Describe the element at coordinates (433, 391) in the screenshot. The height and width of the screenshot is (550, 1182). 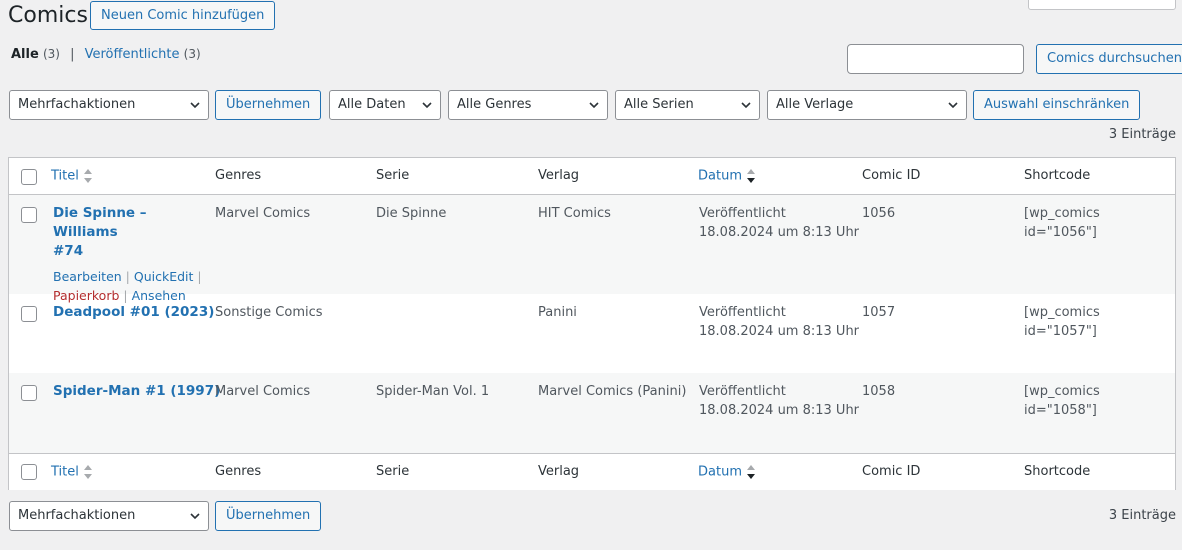
I see `series-cell: Spider-Man Vol. 1` at that location.